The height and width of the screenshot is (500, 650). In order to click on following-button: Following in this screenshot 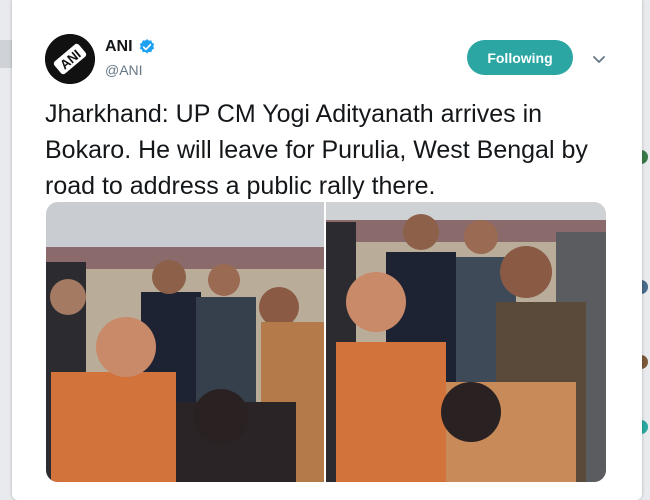, I will do `click(520, 57)`.